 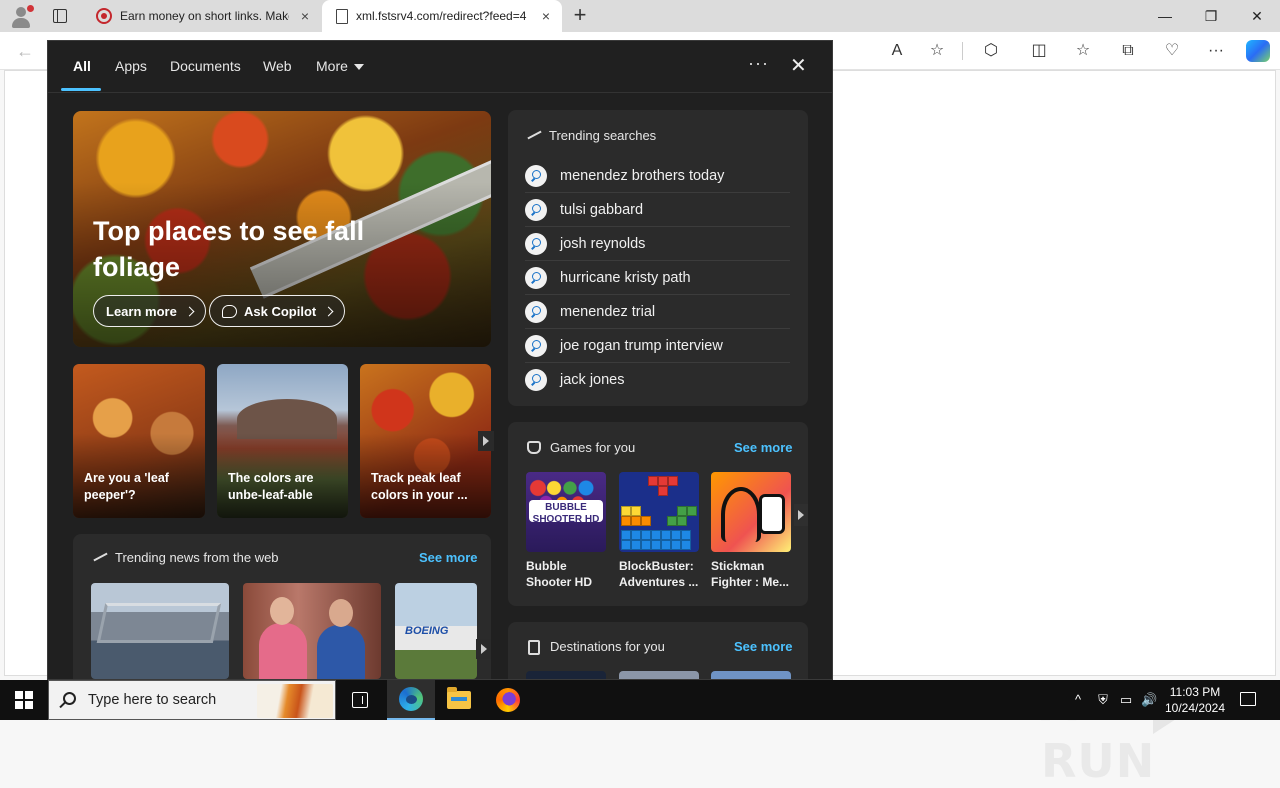 What do you see at coordinates (197, 557) in the screenshot?
I see `trending-news-title: Trending news from the web` at bounding box center [197, 557].